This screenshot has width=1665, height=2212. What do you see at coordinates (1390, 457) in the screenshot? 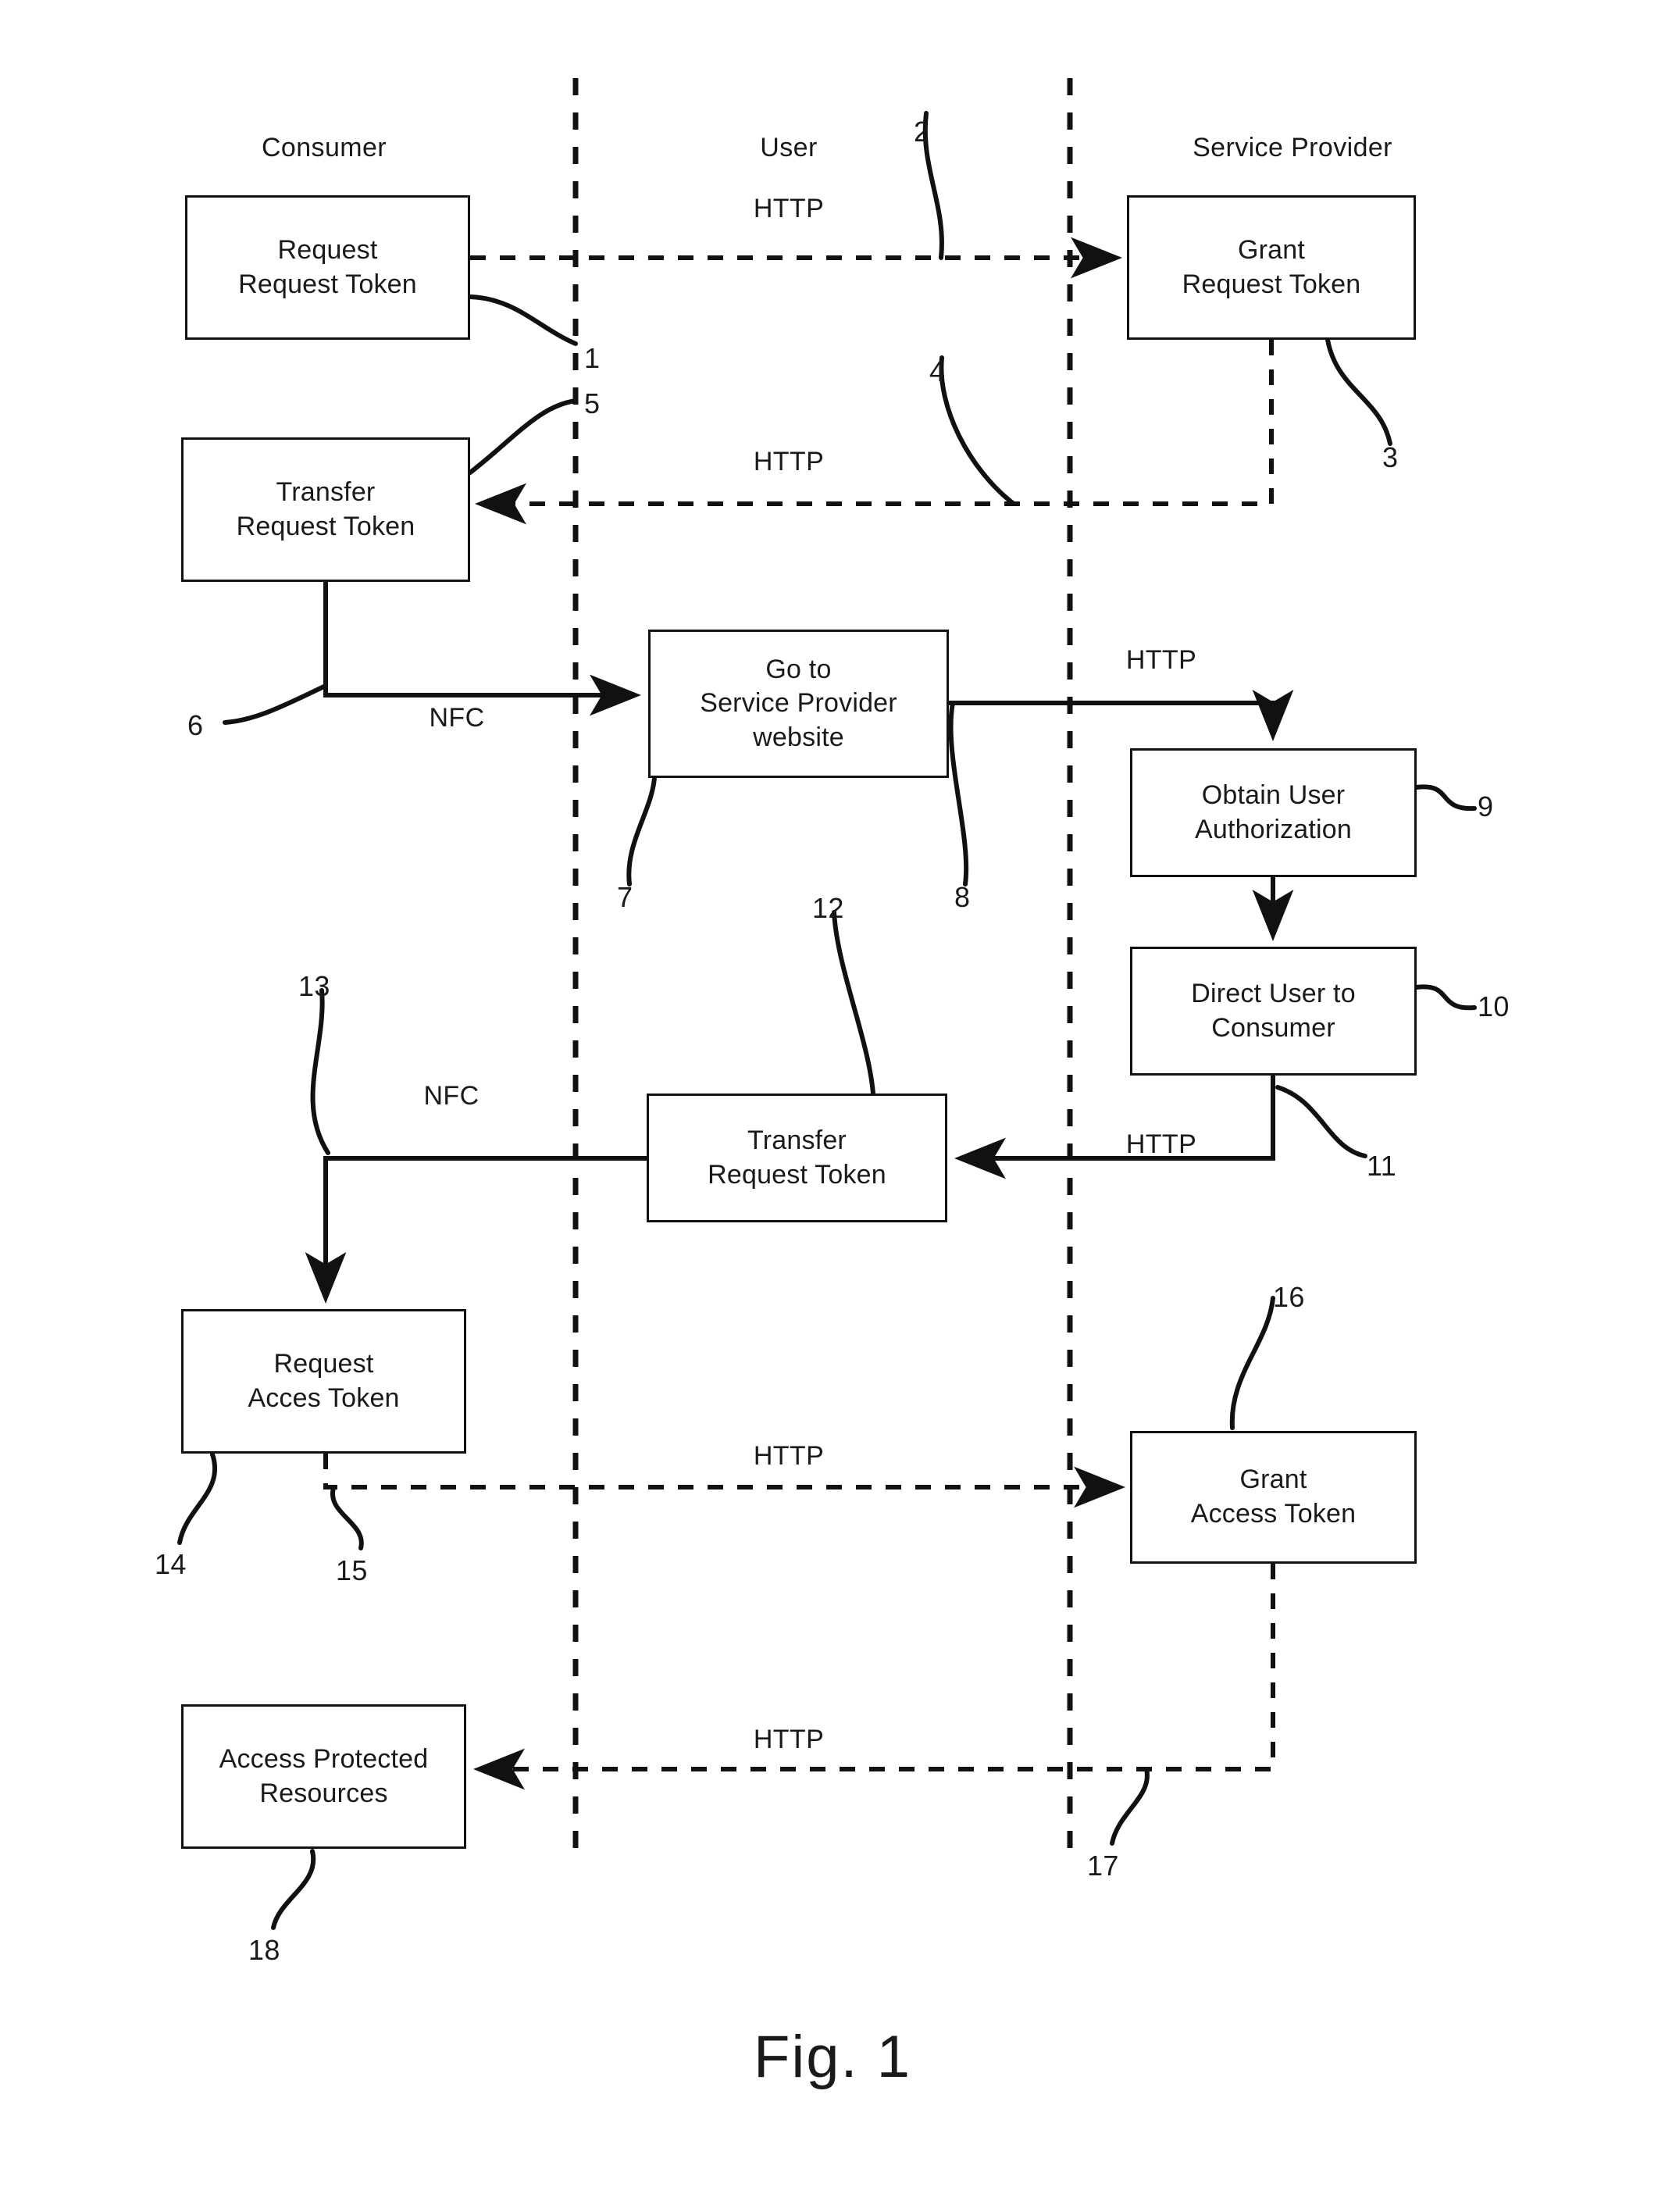
I see `reference-numeral-3: 3` at bounding box center [1390, 457].